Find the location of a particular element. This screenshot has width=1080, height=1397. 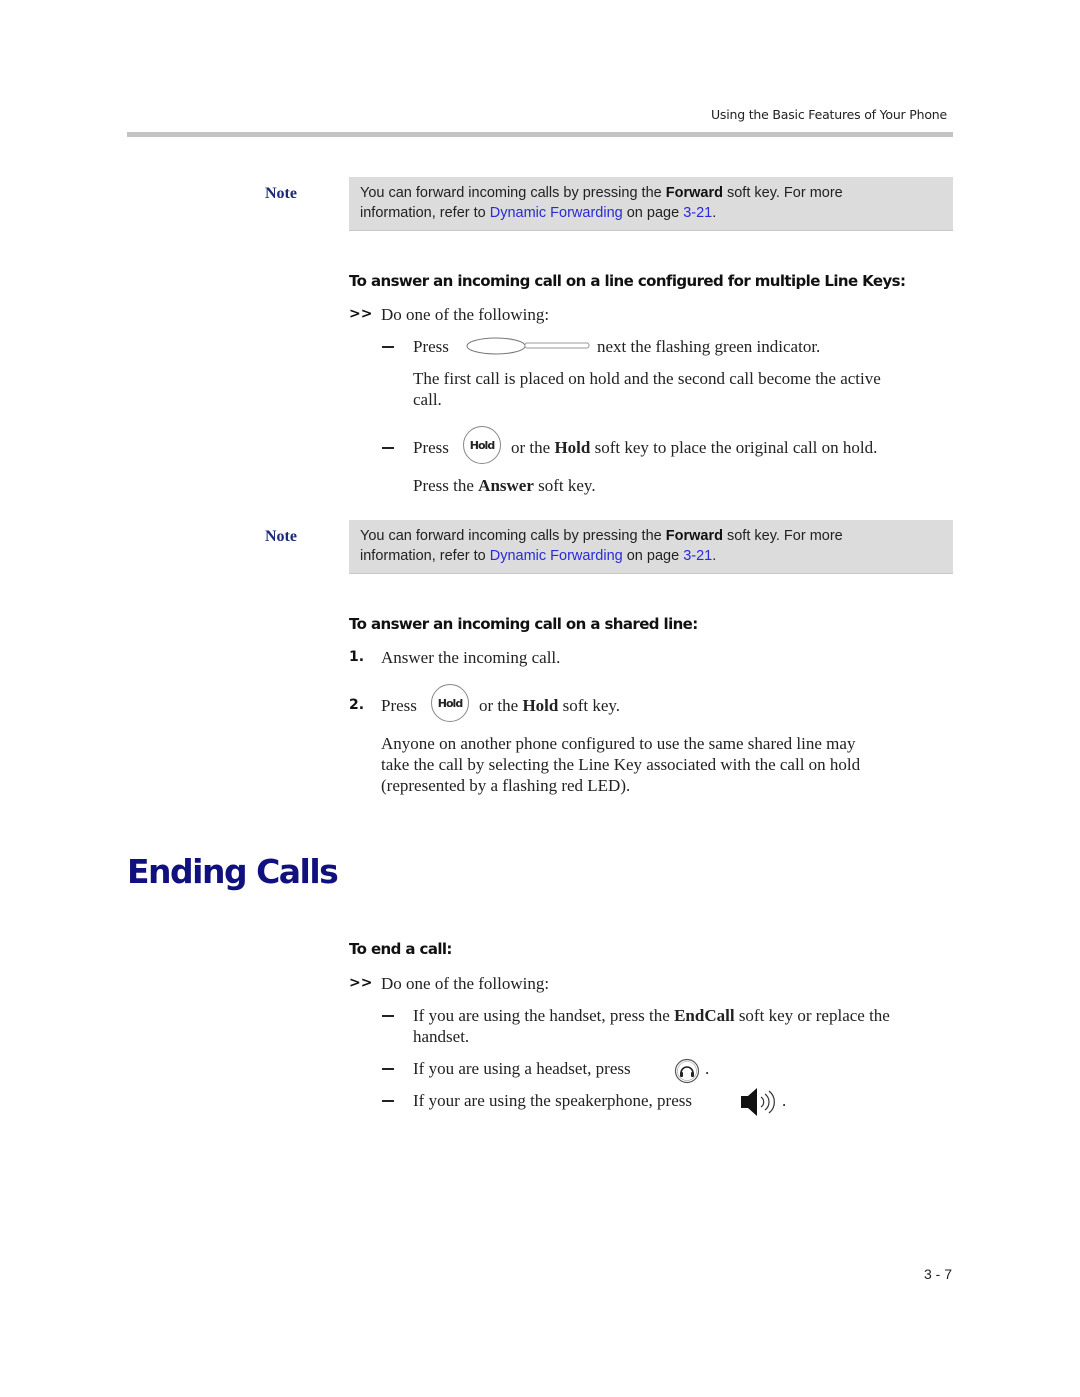

answer-instruction: Press the Answer soft key. is located at coordinates (504, 485).